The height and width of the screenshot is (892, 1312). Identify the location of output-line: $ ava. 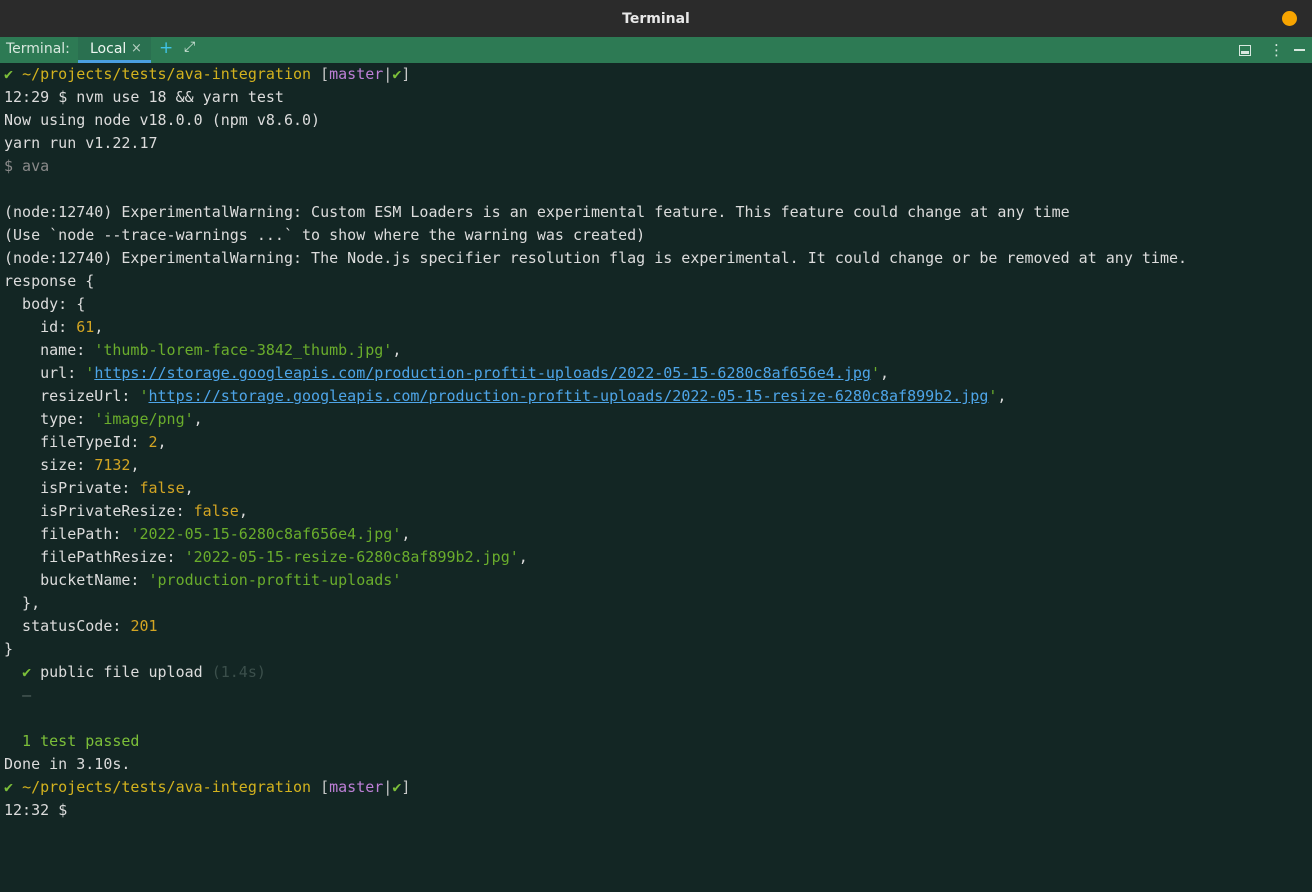
(27, 166).